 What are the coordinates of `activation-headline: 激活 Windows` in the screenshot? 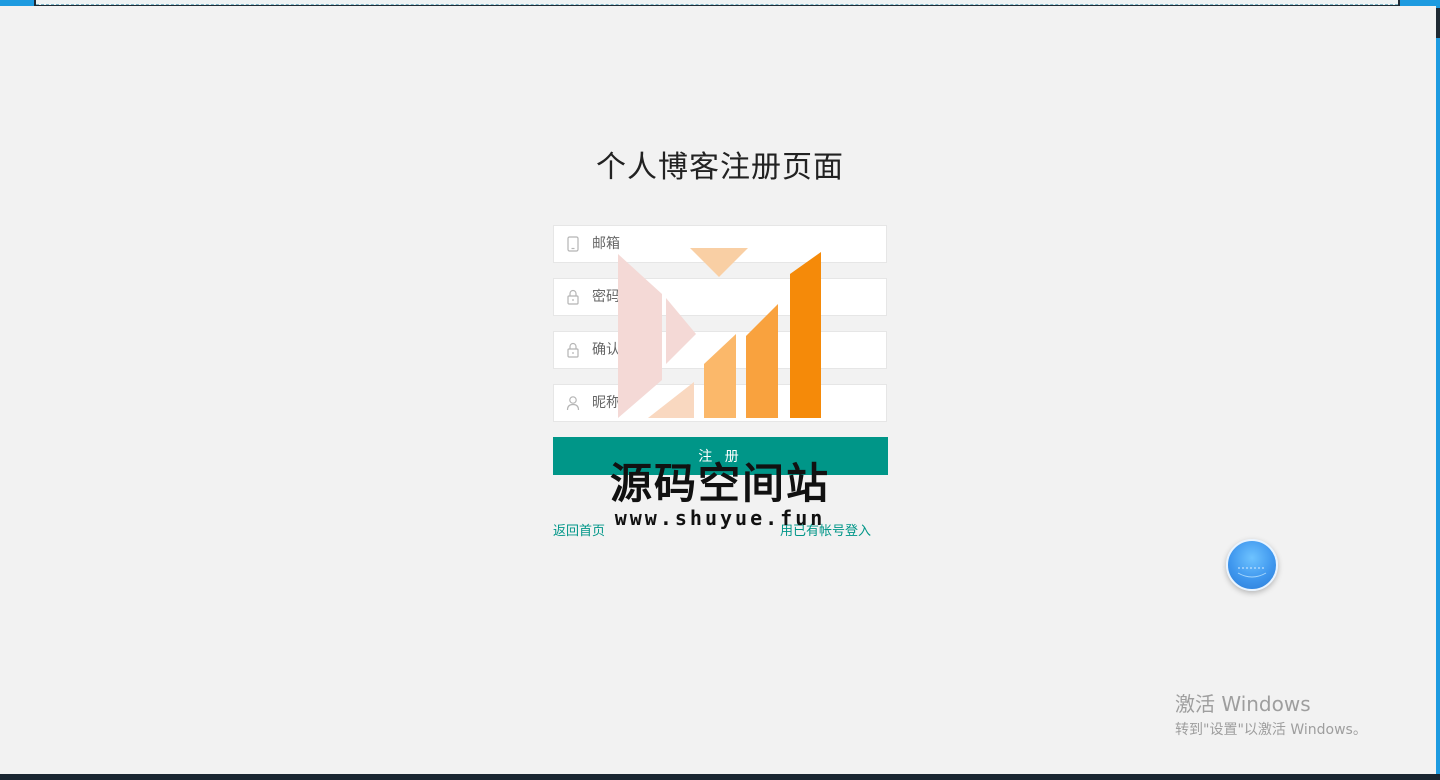 It's located at (1243, 704).